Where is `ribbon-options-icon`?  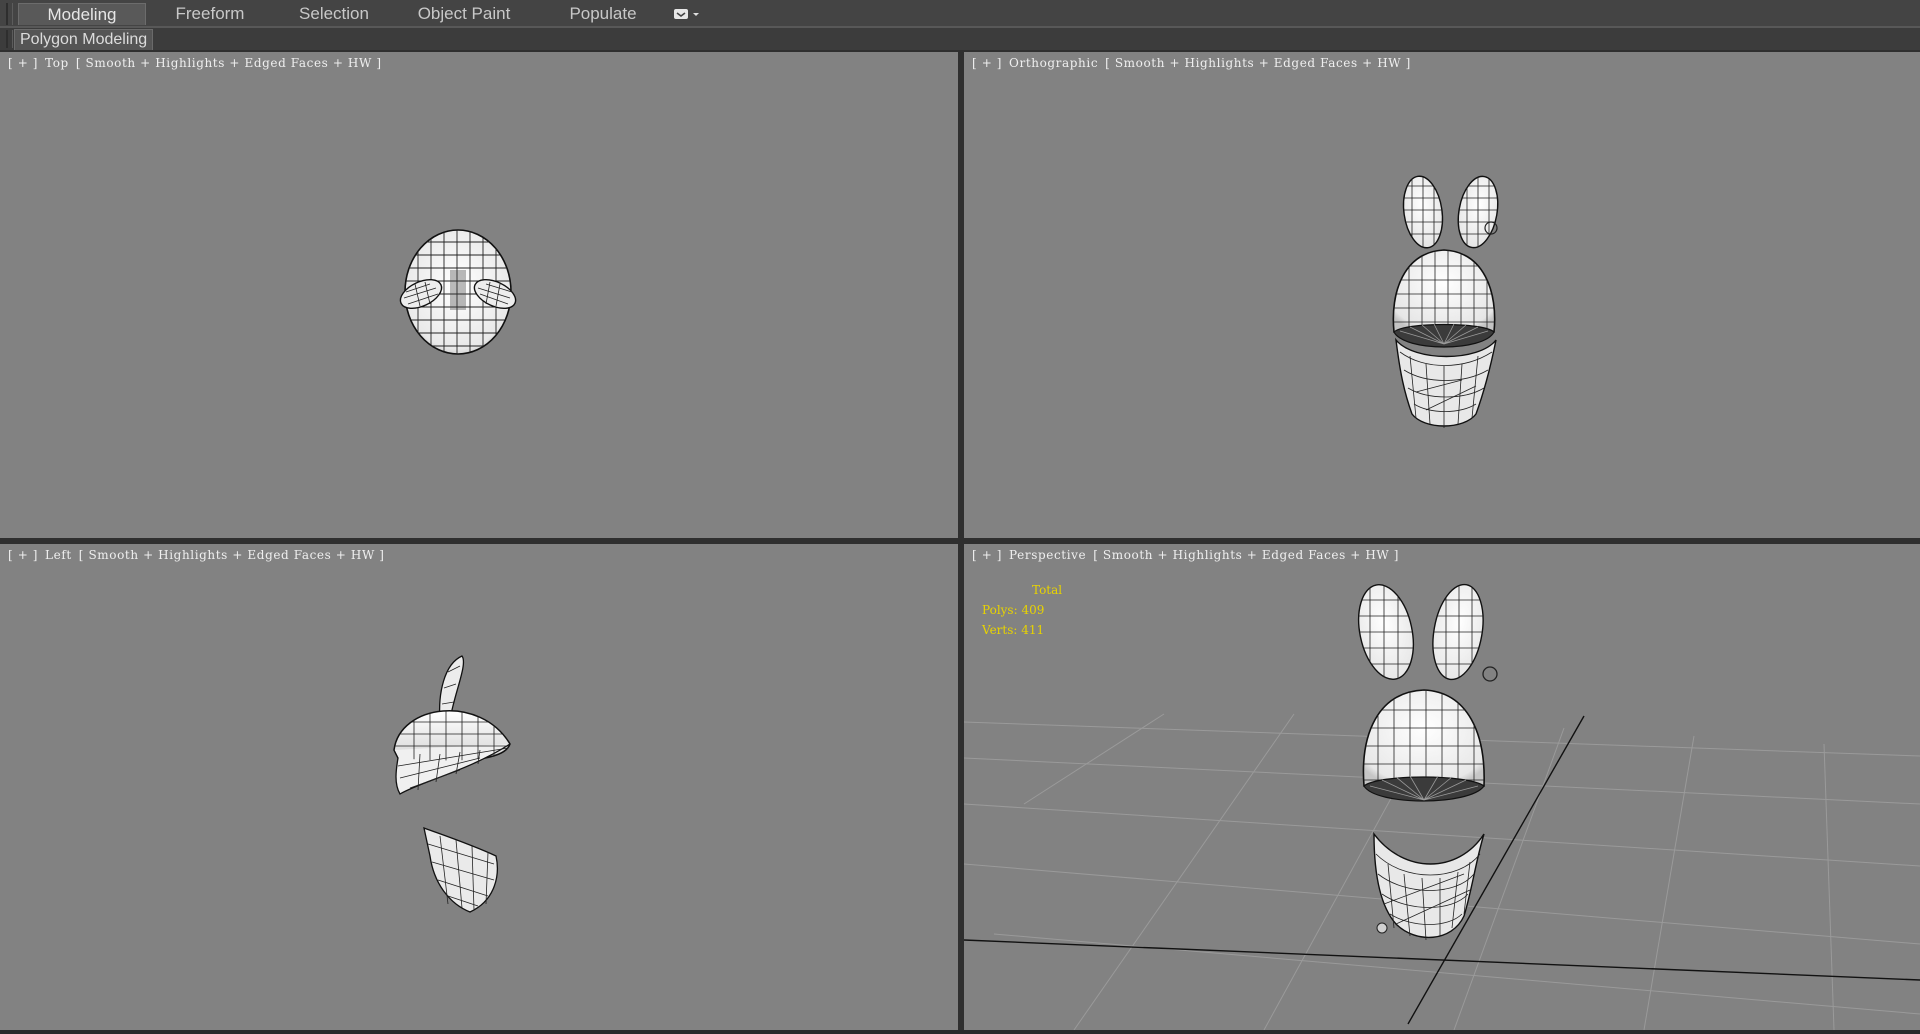 ribbon-options-icon is located at coordinates (688, 15).